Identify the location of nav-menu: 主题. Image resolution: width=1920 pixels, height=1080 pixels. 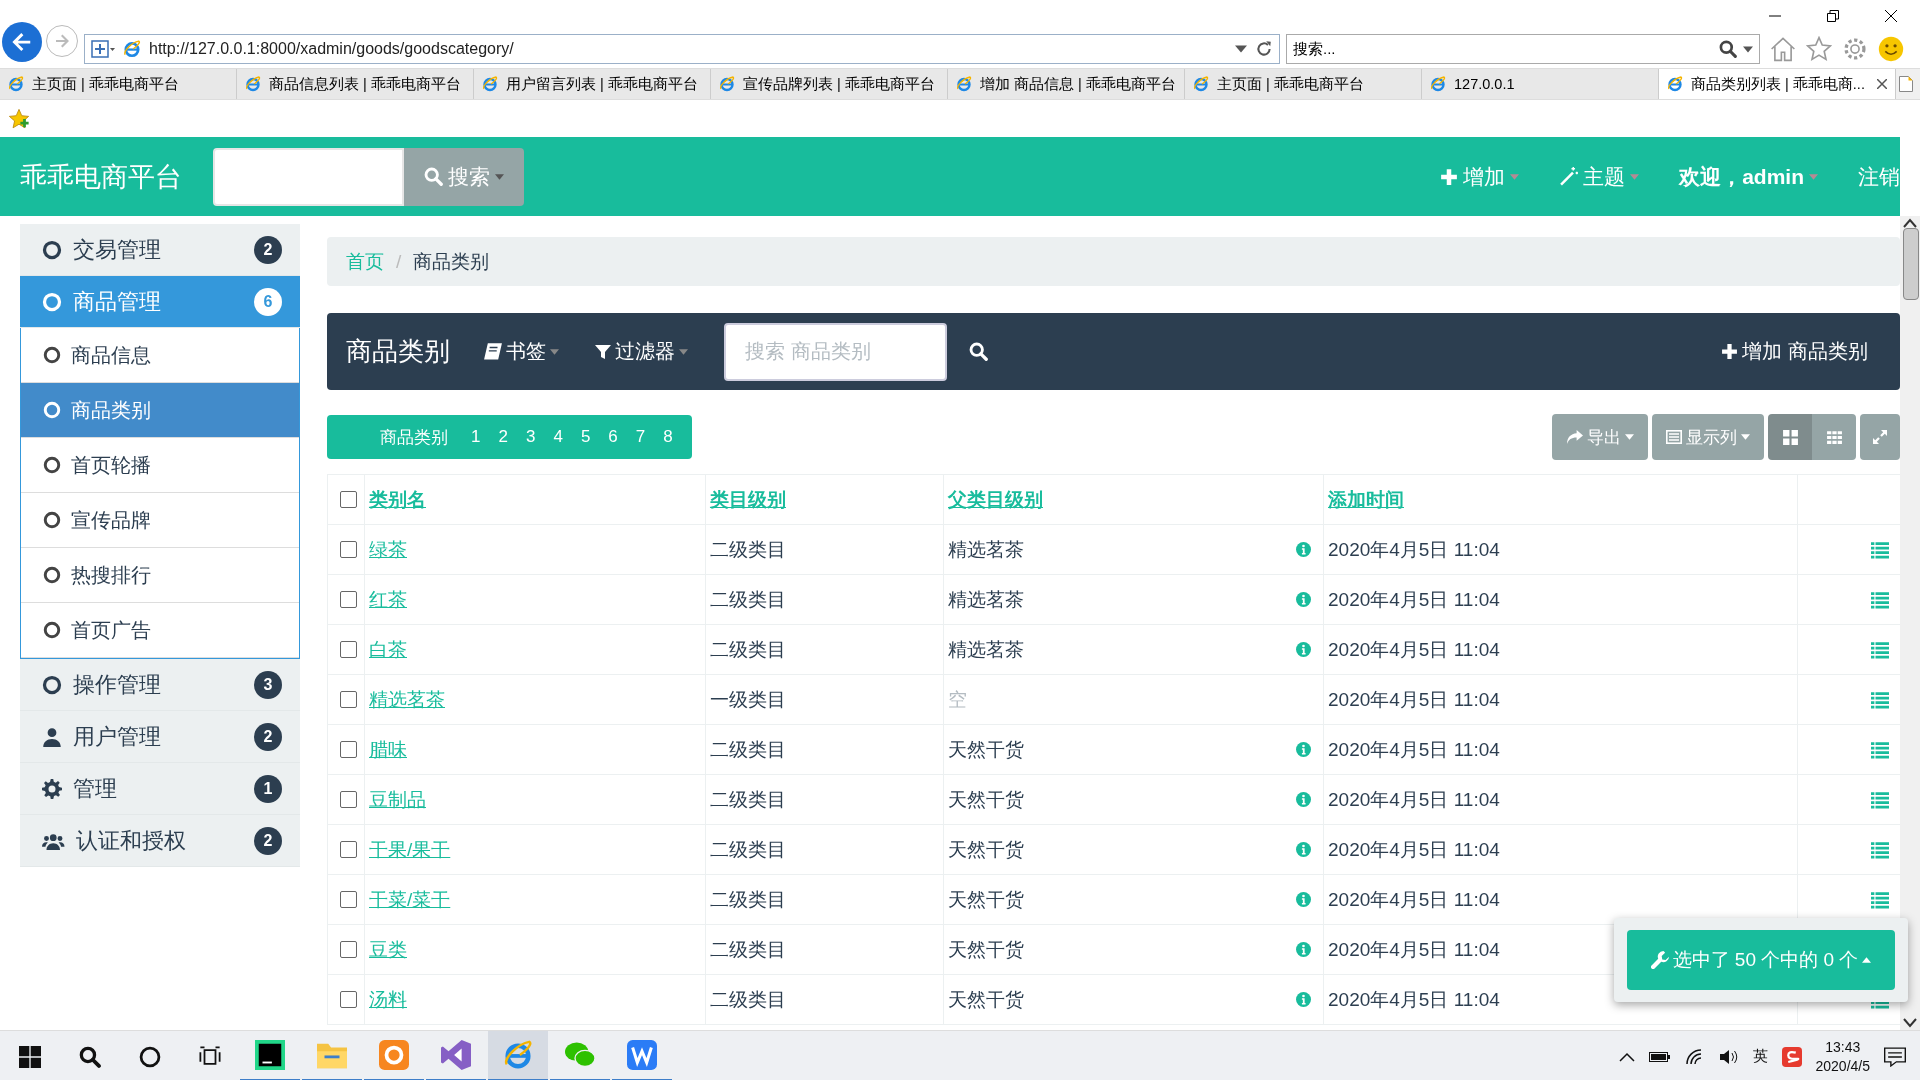
(1599, 176).